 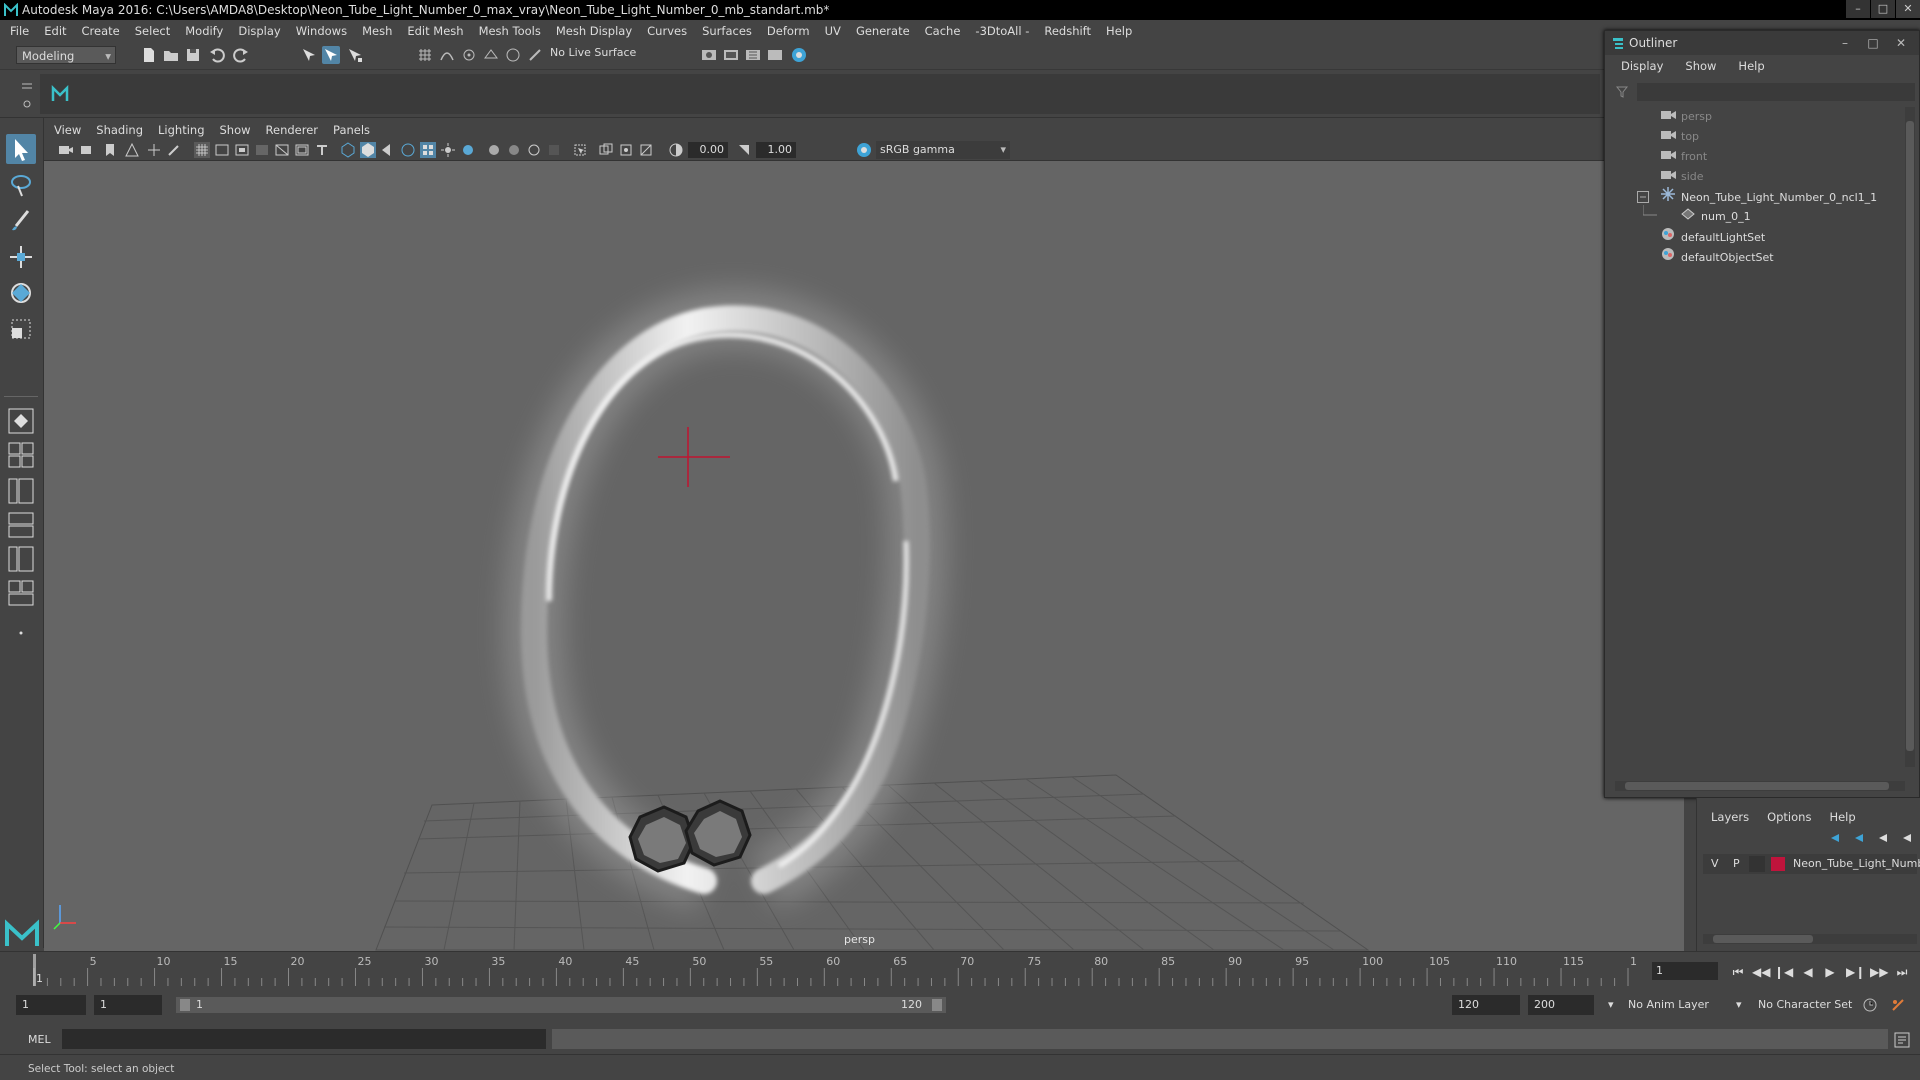 What do you see at coordinates (34, 970) in the screenshot?
I see `current-time-indicator` at bounding box center [34, 970].